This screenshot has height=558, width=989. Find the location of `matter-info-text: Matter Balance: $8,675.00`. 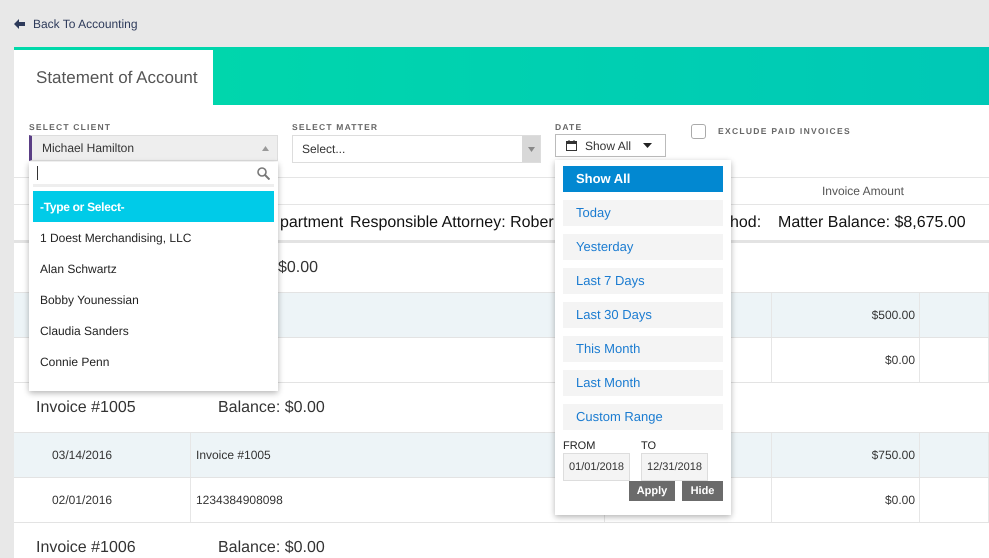

matter-info-text: Matter Balance: $8,675.00 is located at coordinates (872, 222).